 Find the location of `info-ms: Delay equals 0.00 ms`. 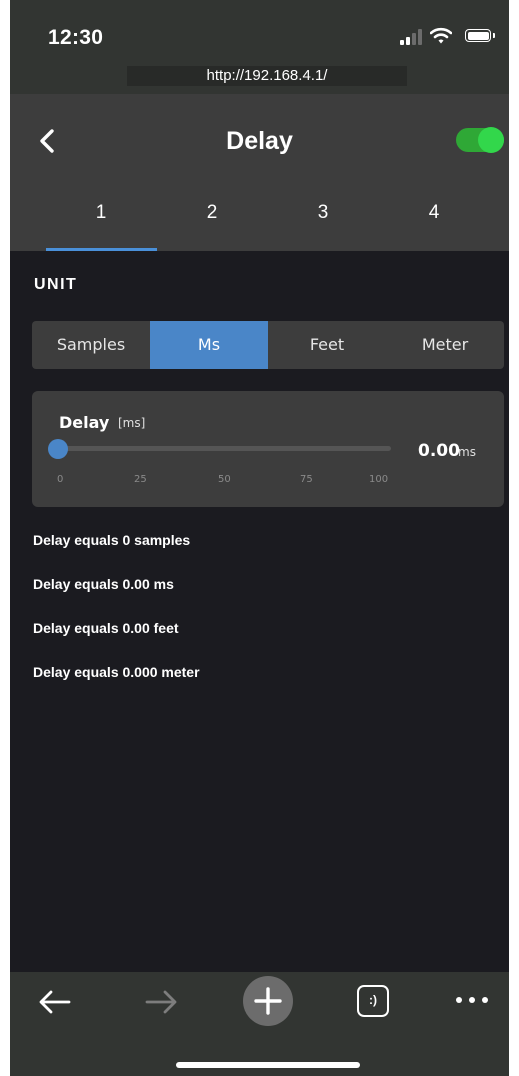

info-ms: Delay equals 0.00 ms is located at coordinates (103, 584).